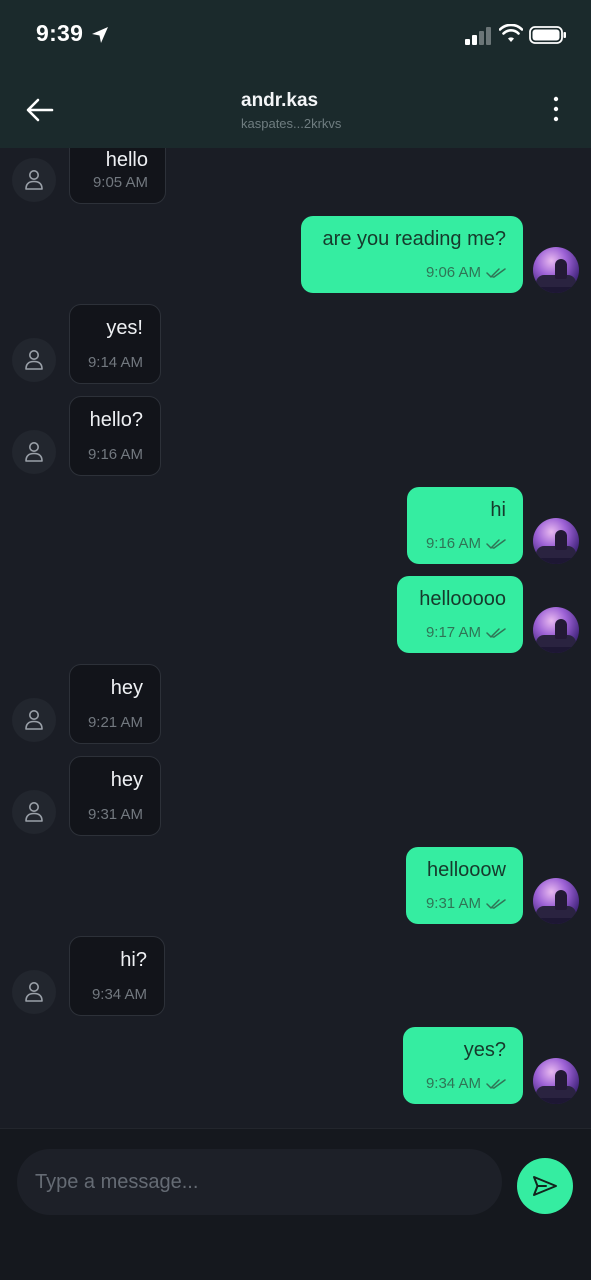 The height and width of the screenshot is (1280, 591). What do you see at coordinates (133, 960) in the screenshot?
I see `message-text: hi?` at bounding box center [133, 960].